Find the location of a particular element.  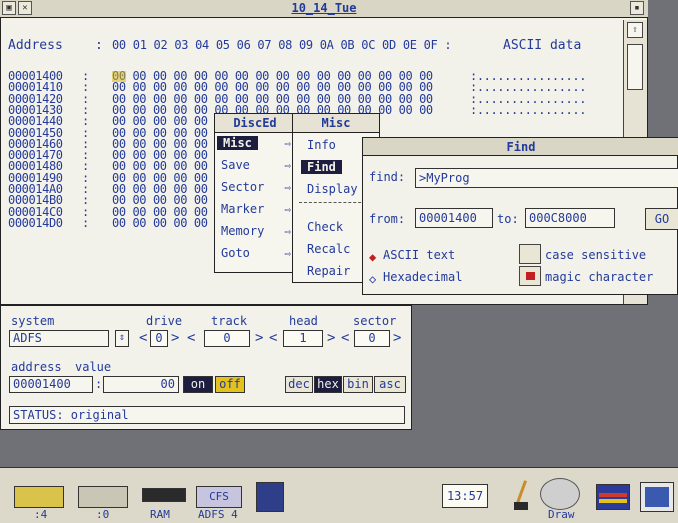

track-decrement-icon: < is located at coordinates (191, 338).